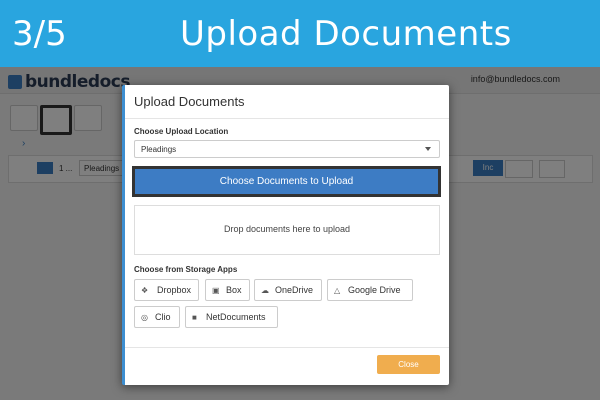  What do you see at coordinates (287, 149) in the screenshot?
I see `location-select: Pleadings` at bounding box center [287, 149].